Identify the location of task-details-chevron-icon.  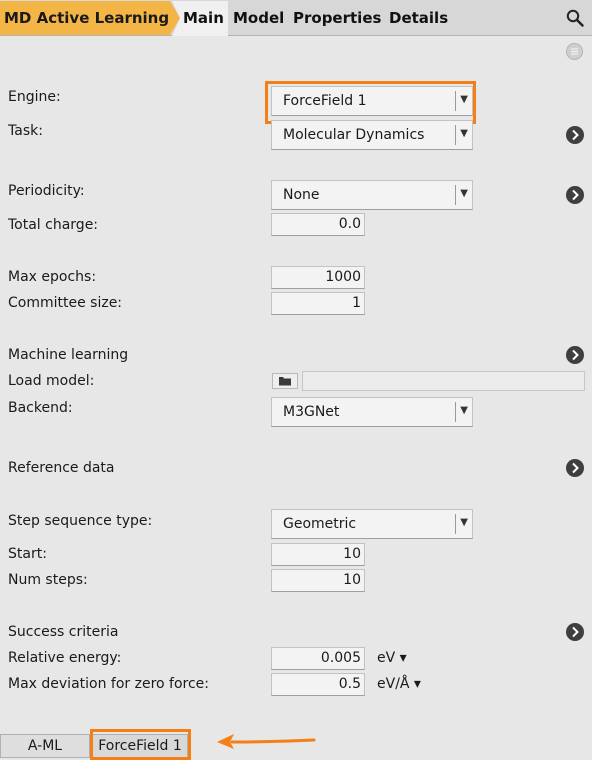
(575, 135).